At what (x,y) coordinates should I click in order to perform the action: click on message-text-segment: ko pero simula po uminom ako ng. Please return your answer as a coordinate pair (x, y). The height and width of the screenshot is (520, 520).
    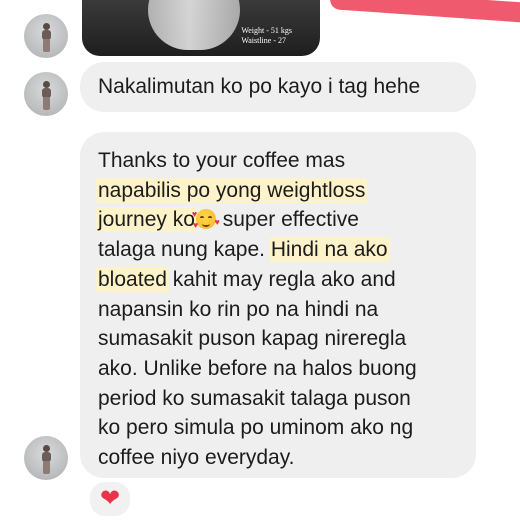
    Looking at the image, I should click on (256, 428).